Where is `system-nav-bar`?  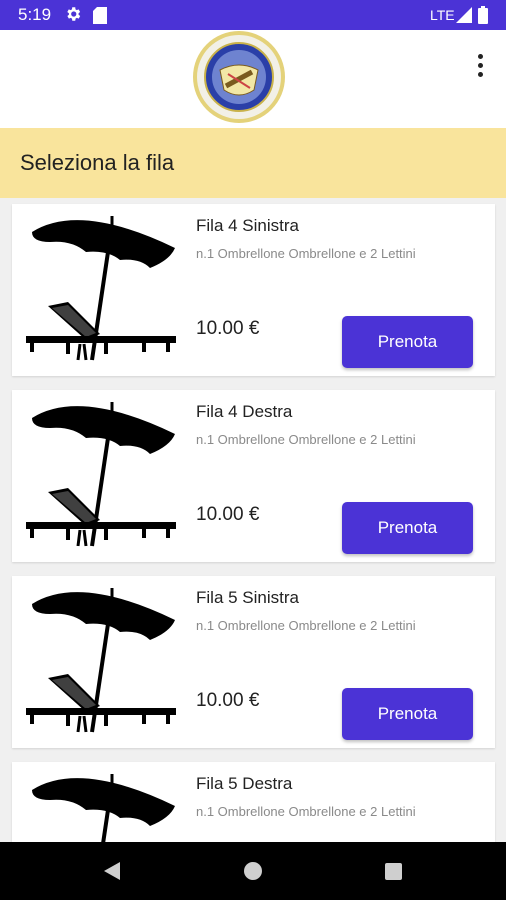 system-nav-bar is located at coordinates (253, 871).